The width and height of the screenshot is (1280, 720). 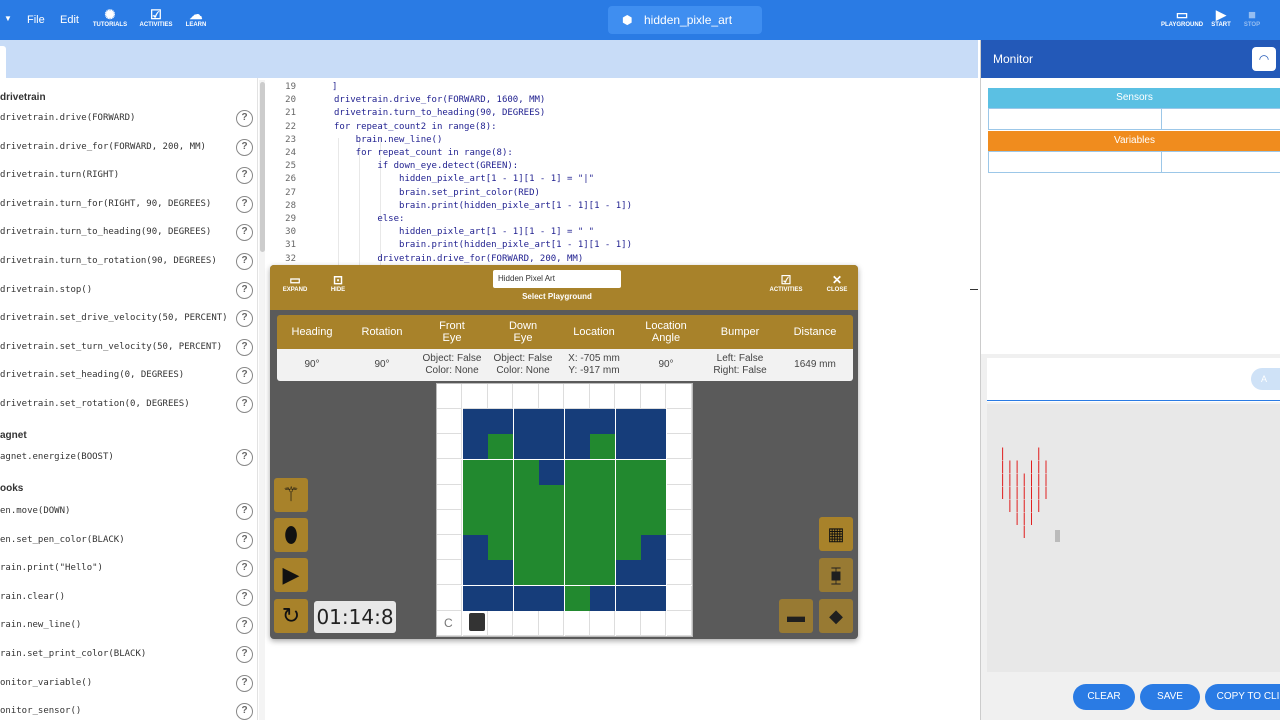 What do you see at coordinates (836, 534) in the screenshot?
I see `grid-view-button: ▦` at bounding box center [836, 534].